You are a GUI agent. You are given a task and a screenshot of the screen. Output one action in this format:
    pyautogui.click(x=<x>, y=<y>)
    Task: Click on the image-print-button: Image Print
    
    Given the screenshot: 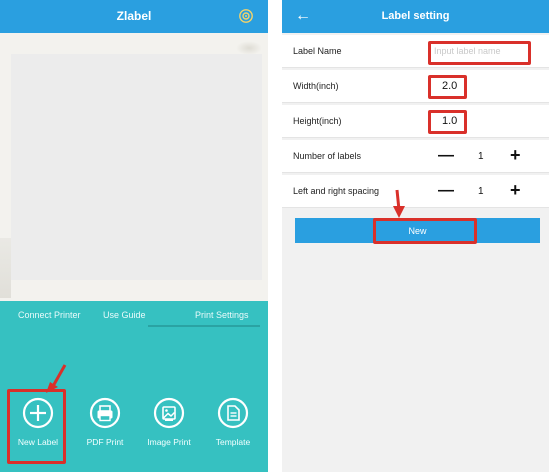 What is the action you would take?
    pyautogui.click(x=169, y=429)
    